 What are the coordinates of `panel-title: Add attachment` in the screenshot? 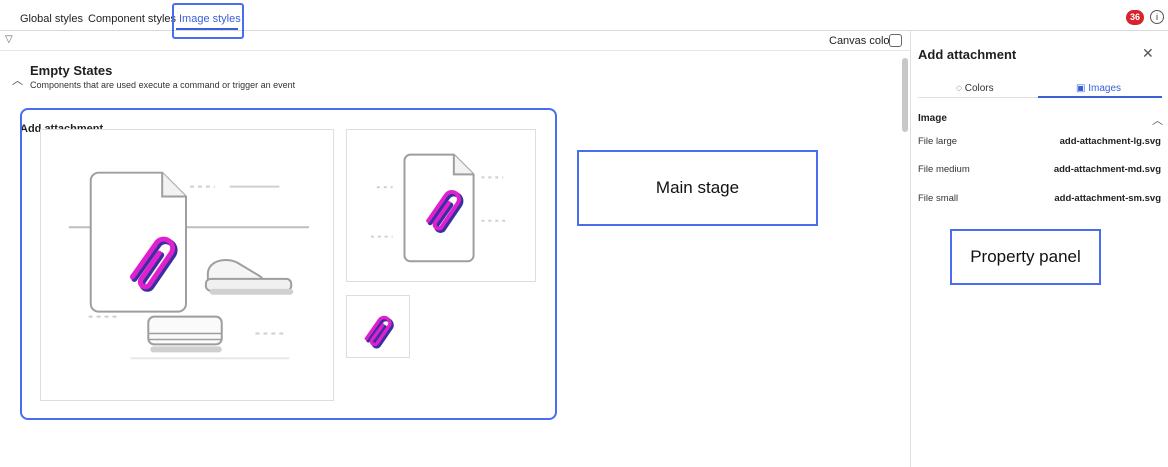 It's located at (967, 54).